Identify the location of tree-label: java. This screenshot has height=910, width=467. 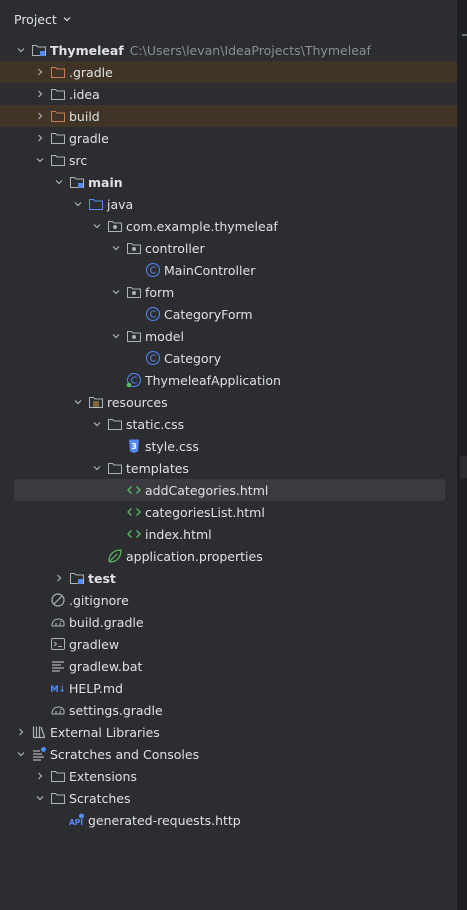
(120, 204).